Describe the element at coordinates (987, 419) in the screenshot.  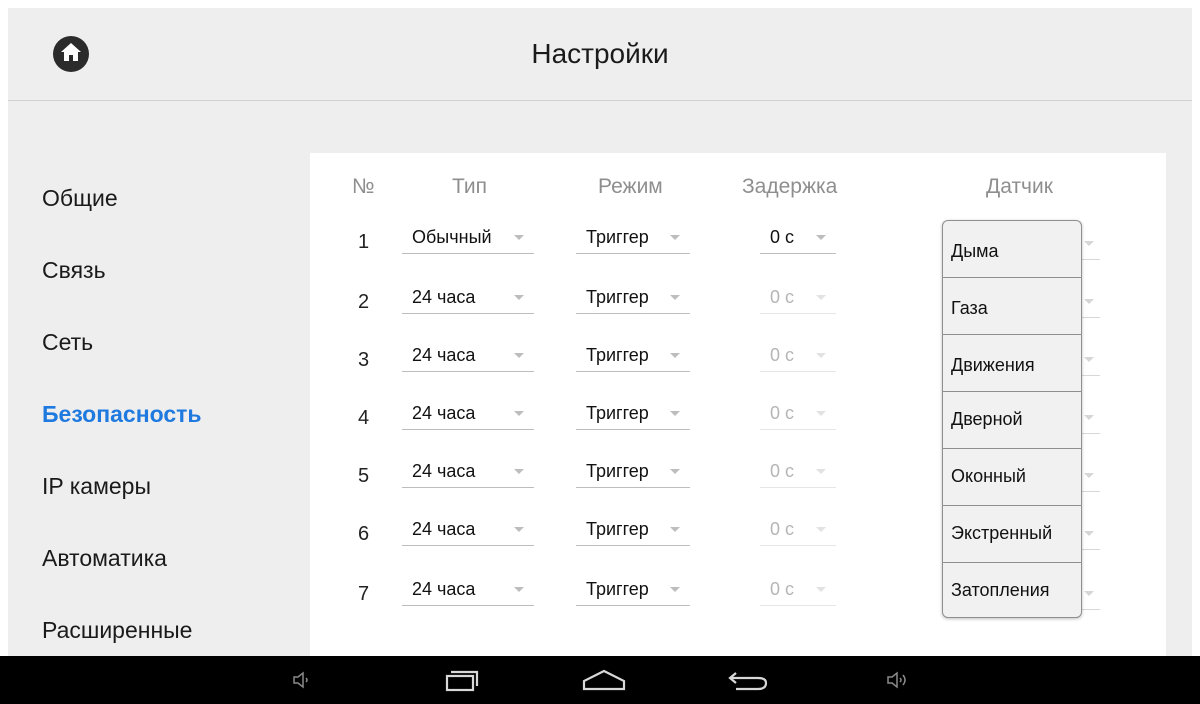
I see `option-label: Дверной` at that location.